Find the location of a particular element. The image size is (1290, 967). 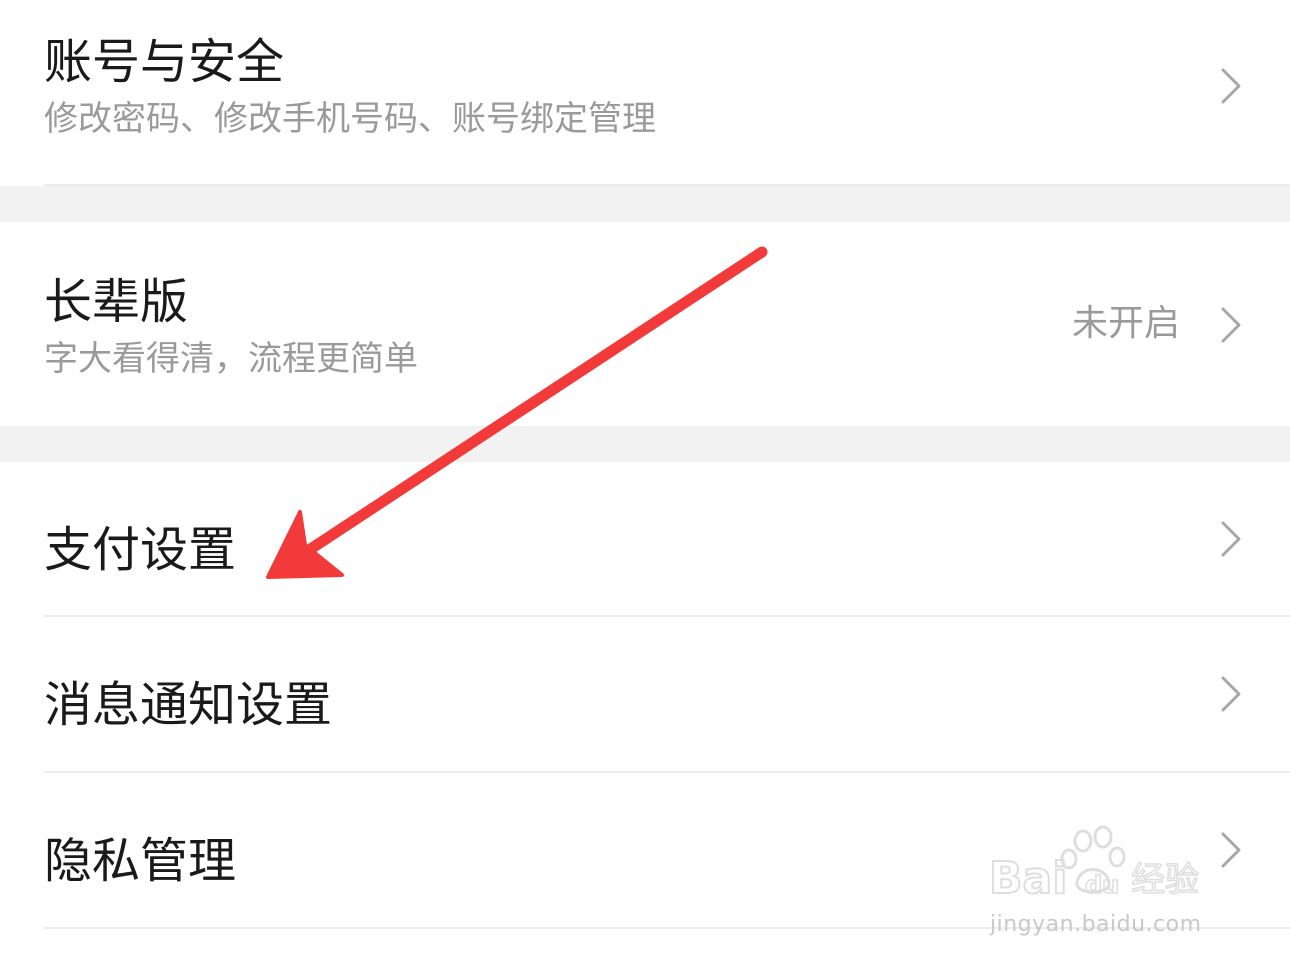

account-security-title: 账号与安全 is located at coordinates (164, 62).